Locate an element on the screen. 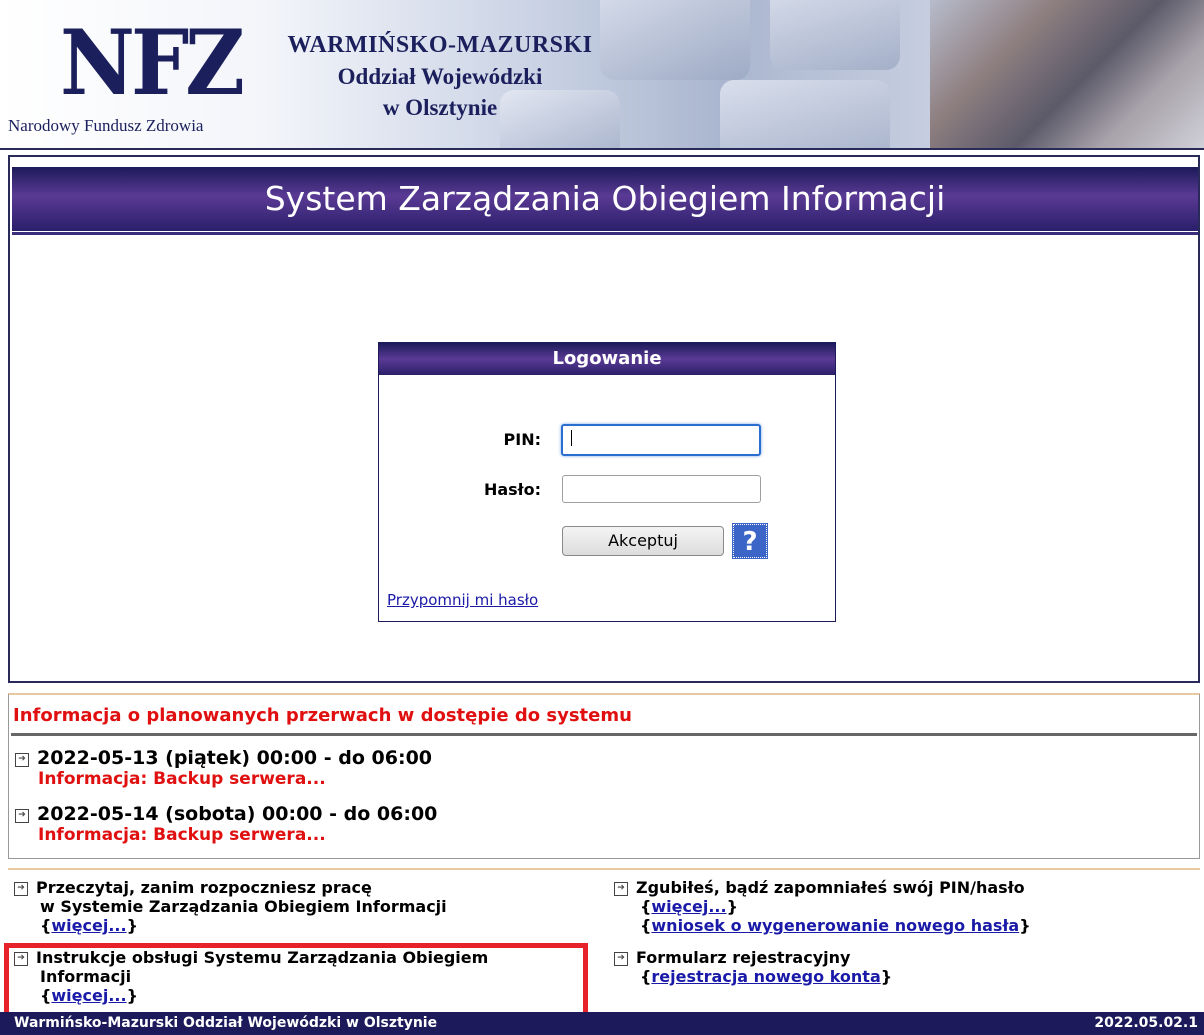 The image size is (1204, 1035). pin-input is located at coordinates (661, 440).